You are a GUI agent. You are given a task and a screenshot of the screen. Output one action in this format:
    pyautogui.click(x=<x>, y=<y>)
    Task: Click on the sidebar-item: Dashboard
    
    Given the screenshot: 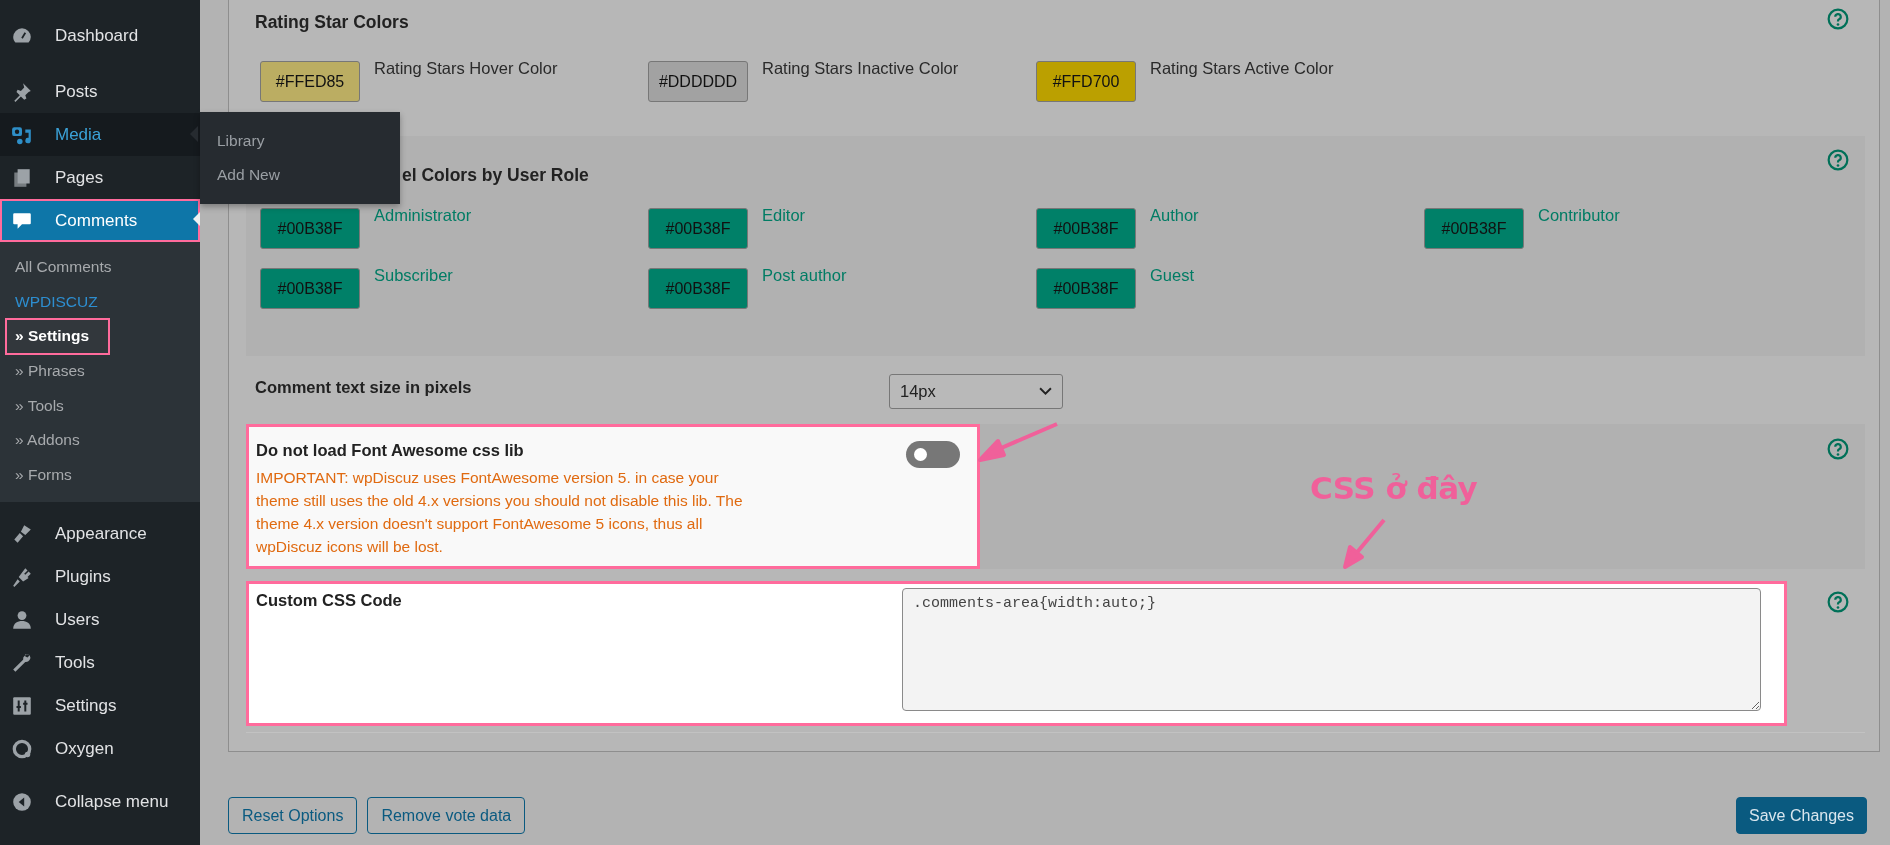 What is the action you would take?
    pyautogui.click(x=100, y=35)
    